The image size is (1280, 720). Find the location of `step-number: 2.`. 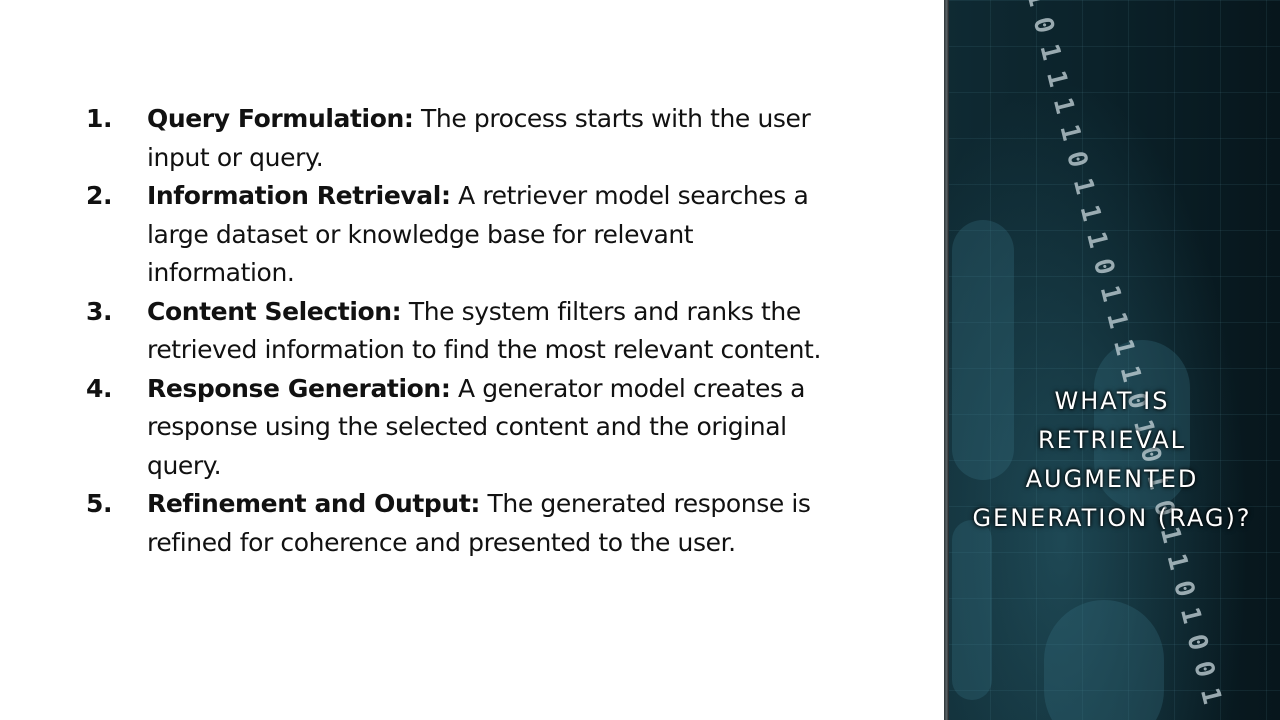

step-number: 2. is located at coordinates (99, 195).